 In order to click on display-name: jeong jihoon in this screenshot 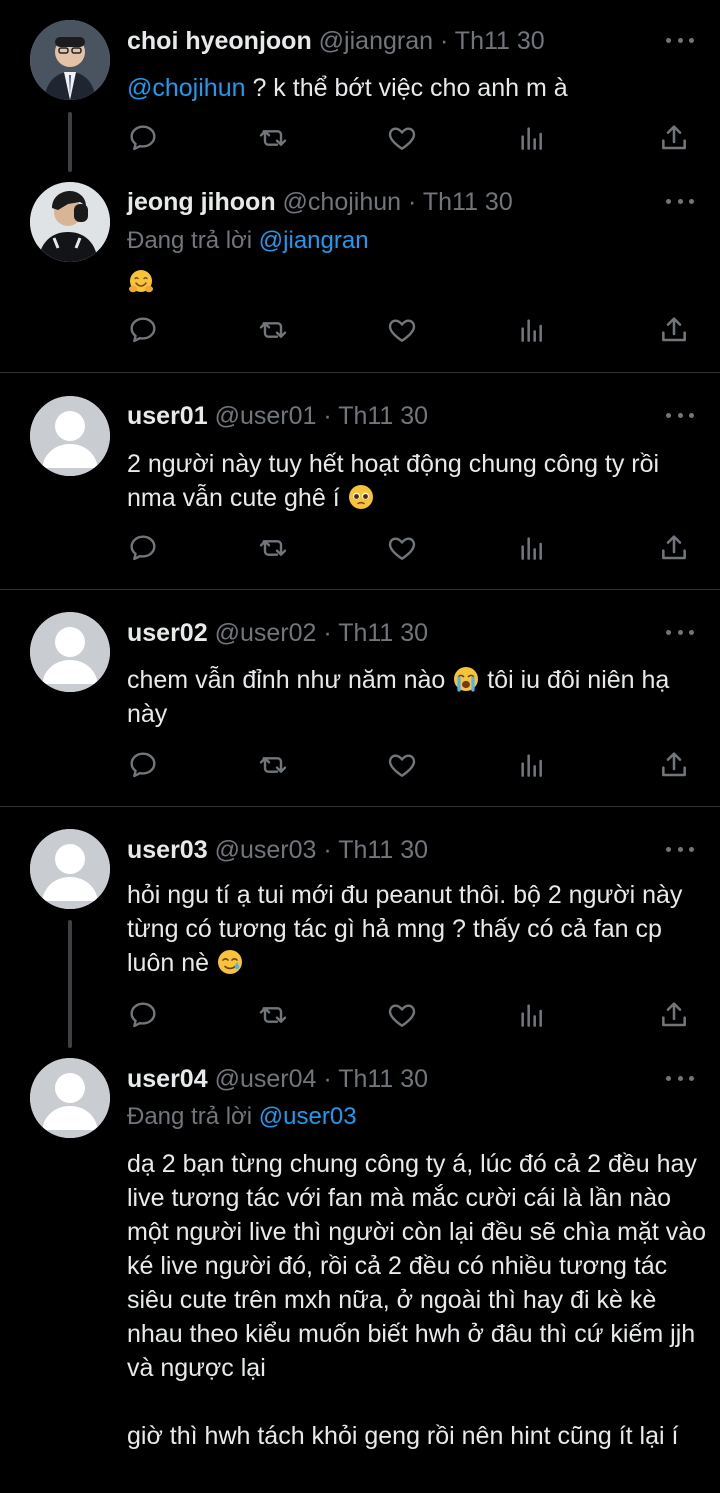, I will do `click(201, 202)`.